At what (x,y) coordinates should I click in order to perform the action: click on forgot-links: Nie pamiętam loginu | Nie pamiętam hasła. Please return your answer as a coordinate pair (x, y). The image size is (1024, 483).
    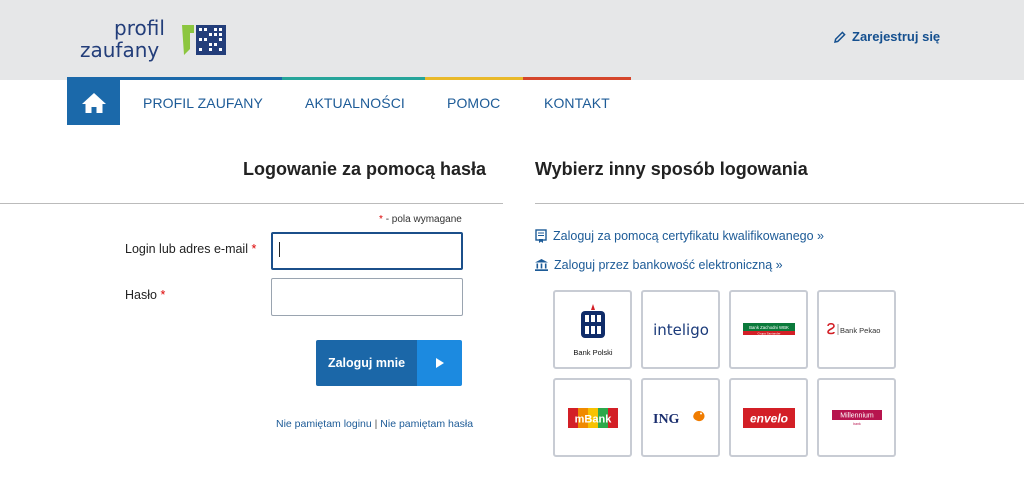
    Looking at the image, I should click on (374, 424).